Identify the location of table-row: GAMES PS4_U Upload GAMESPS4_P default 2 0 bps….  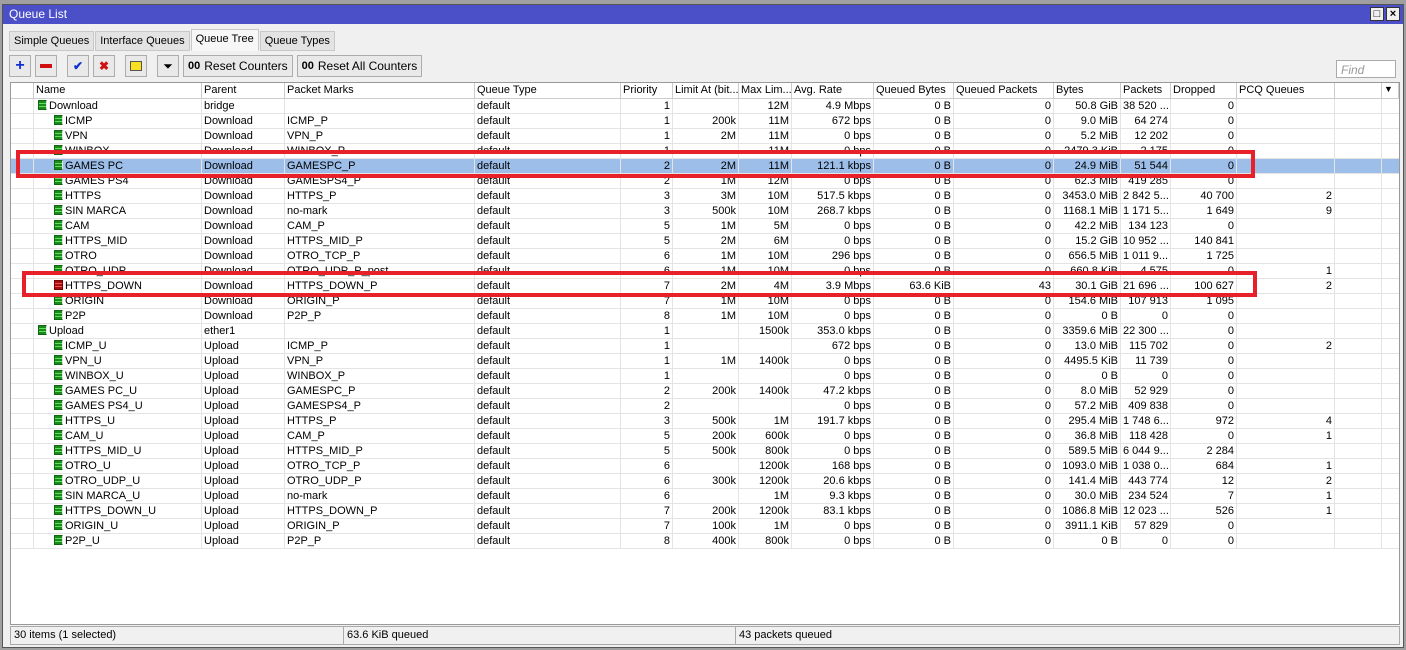
(705, 406).